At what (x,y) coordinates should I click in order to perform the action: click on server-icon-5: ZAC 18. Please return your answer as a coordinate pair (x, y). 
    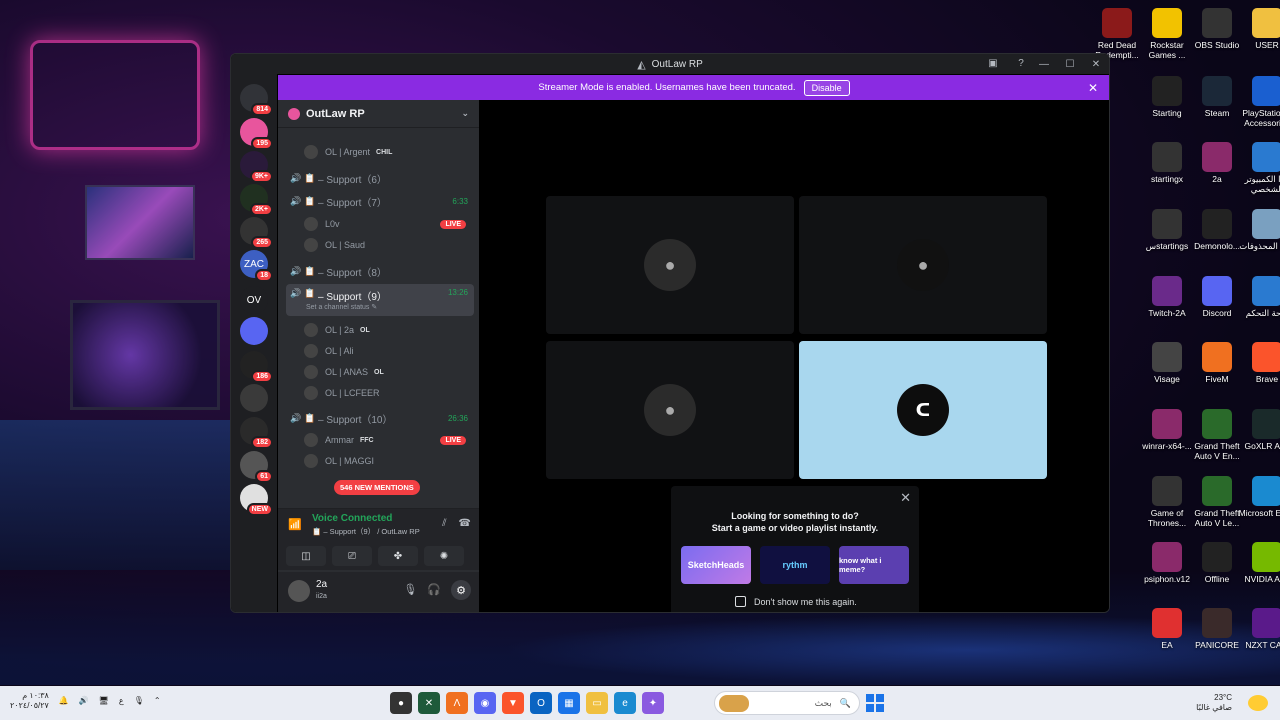
    Looking at the image, I should click on (256, 266).